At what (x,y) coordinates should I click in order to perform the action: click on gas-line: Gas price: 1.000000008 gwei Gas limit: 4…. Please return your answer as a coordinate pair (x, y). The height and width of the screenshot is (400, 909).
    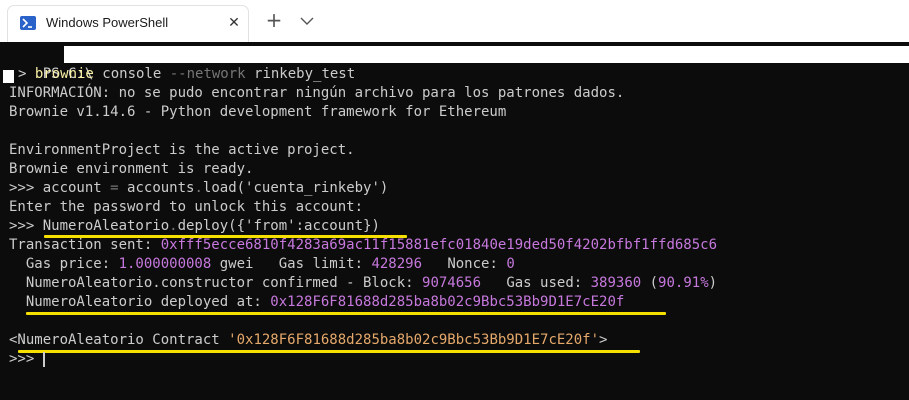
    Looking at the image, I should click on (262, 264).